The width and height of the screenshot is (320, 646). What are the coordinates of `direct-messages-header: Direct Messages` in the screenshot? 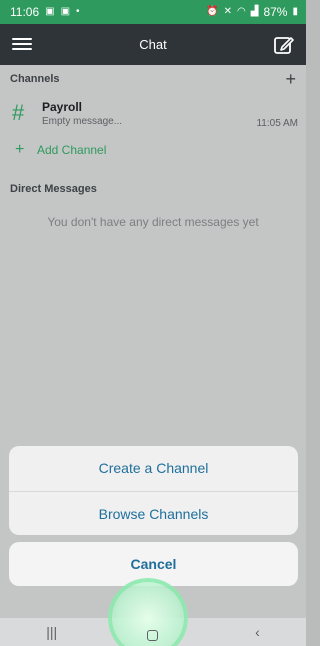 It's located at (53, 189).